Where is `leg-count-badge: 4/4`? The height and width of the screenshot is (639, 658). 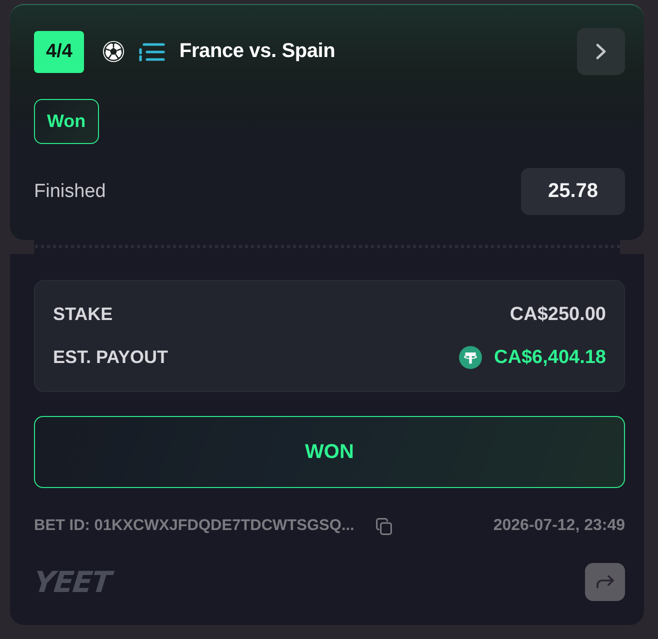 leg-count-badge: 4/4 is located at coordinates (59, 51).